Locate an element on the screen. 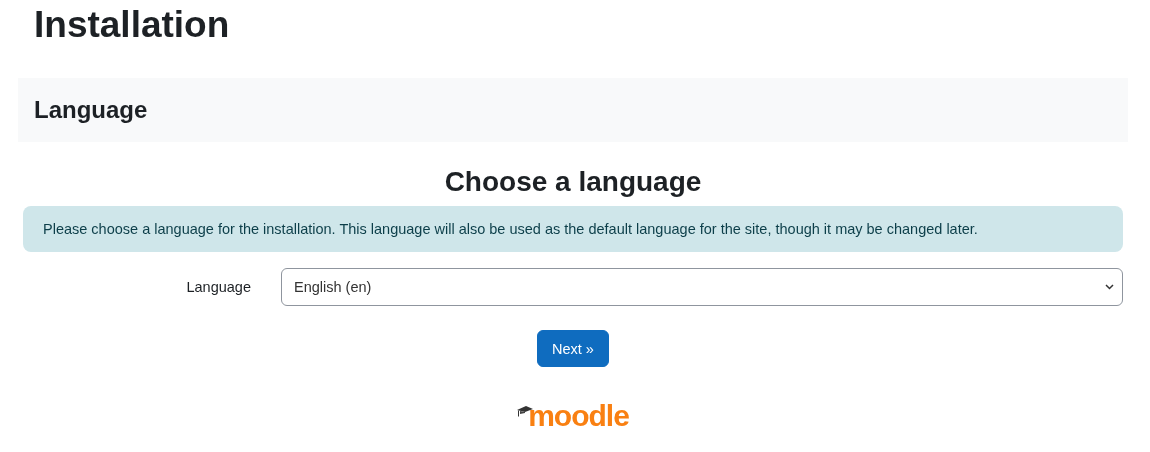 Image resolution: width=1150 pixels, height=452 pixels. section-title: Language is located at coordinates (91, 110).